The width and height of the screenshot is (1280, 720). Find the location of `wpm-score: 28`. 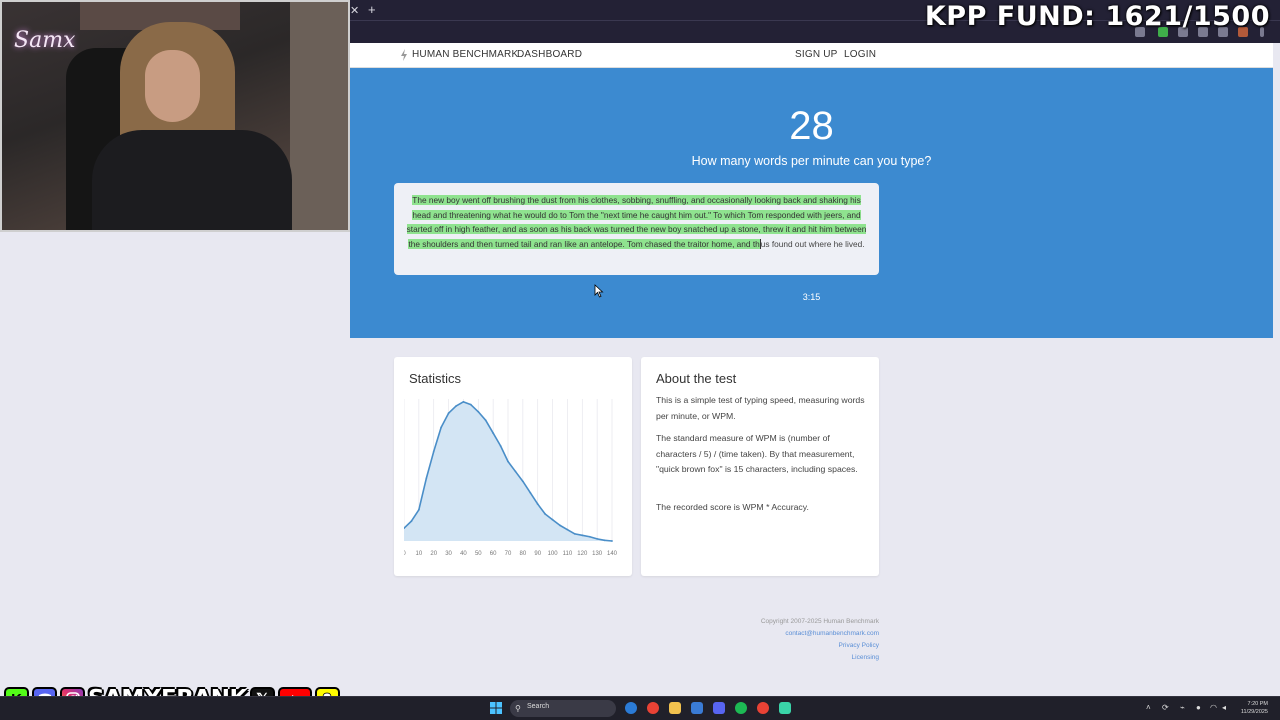

wpm-score: 28 is located at coordinates (811, 126).